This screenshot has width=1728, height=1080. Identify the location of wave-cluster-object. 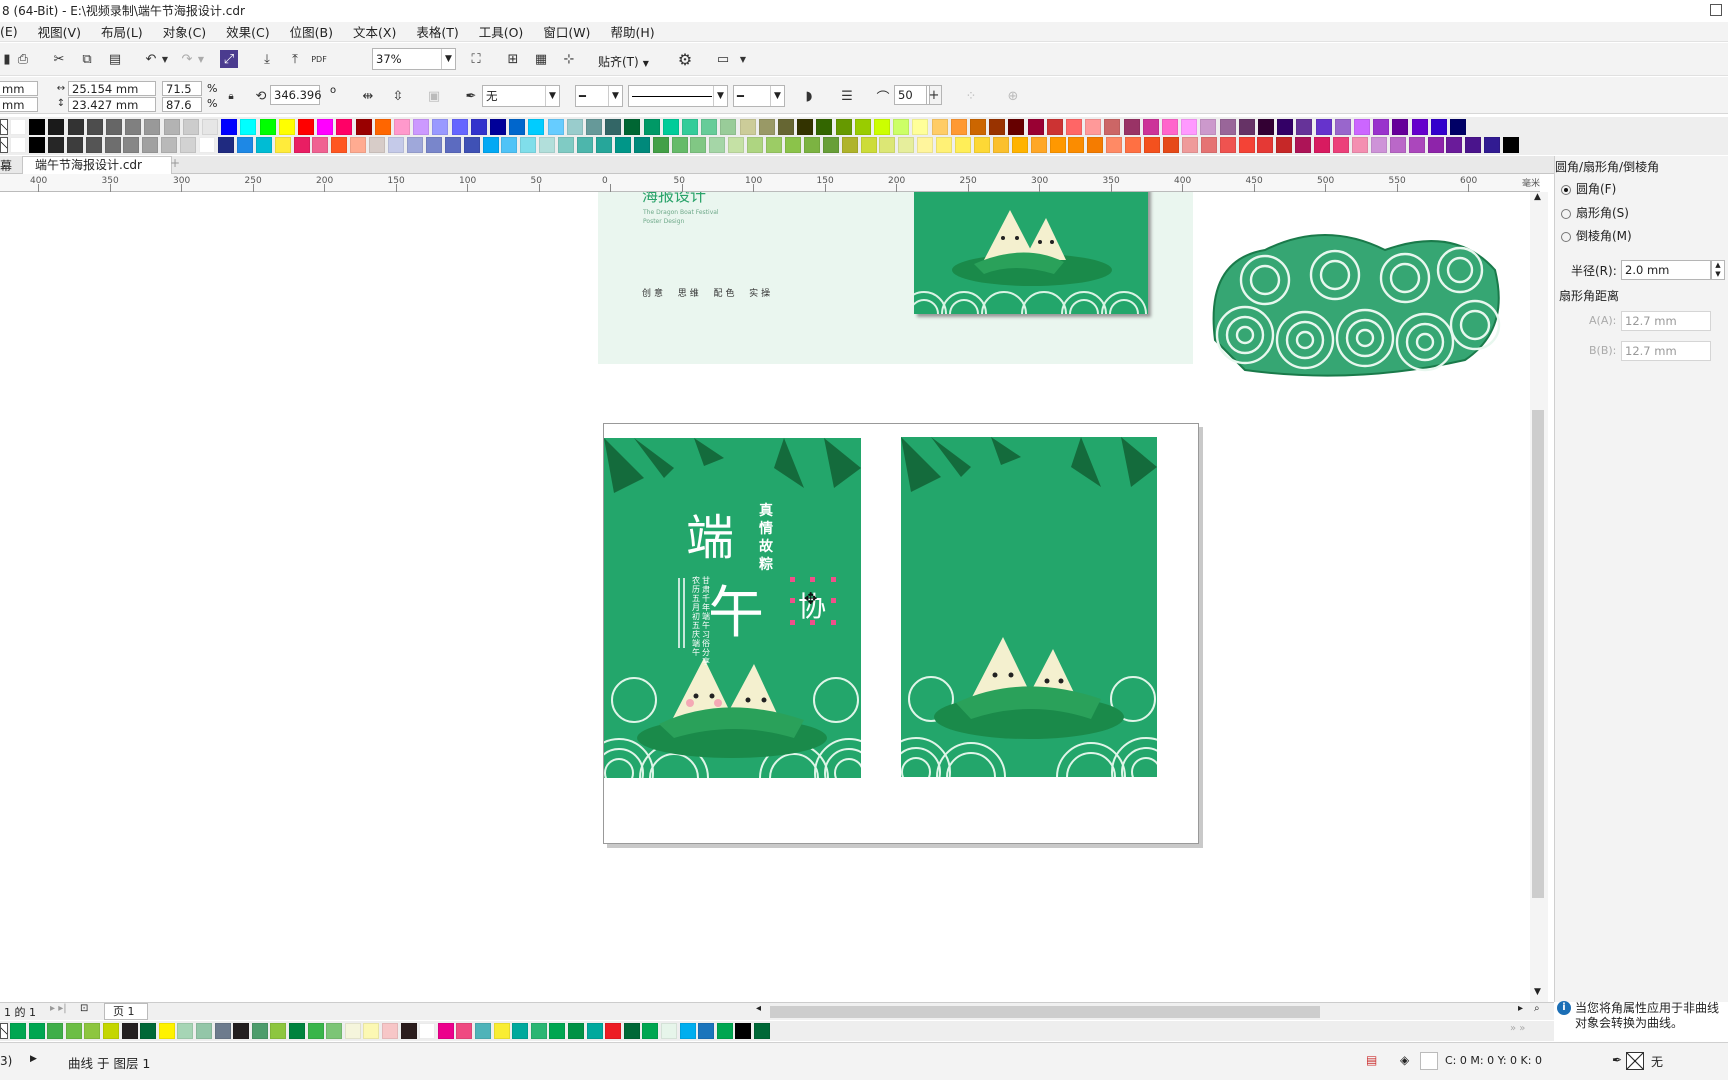
(1356, 305).